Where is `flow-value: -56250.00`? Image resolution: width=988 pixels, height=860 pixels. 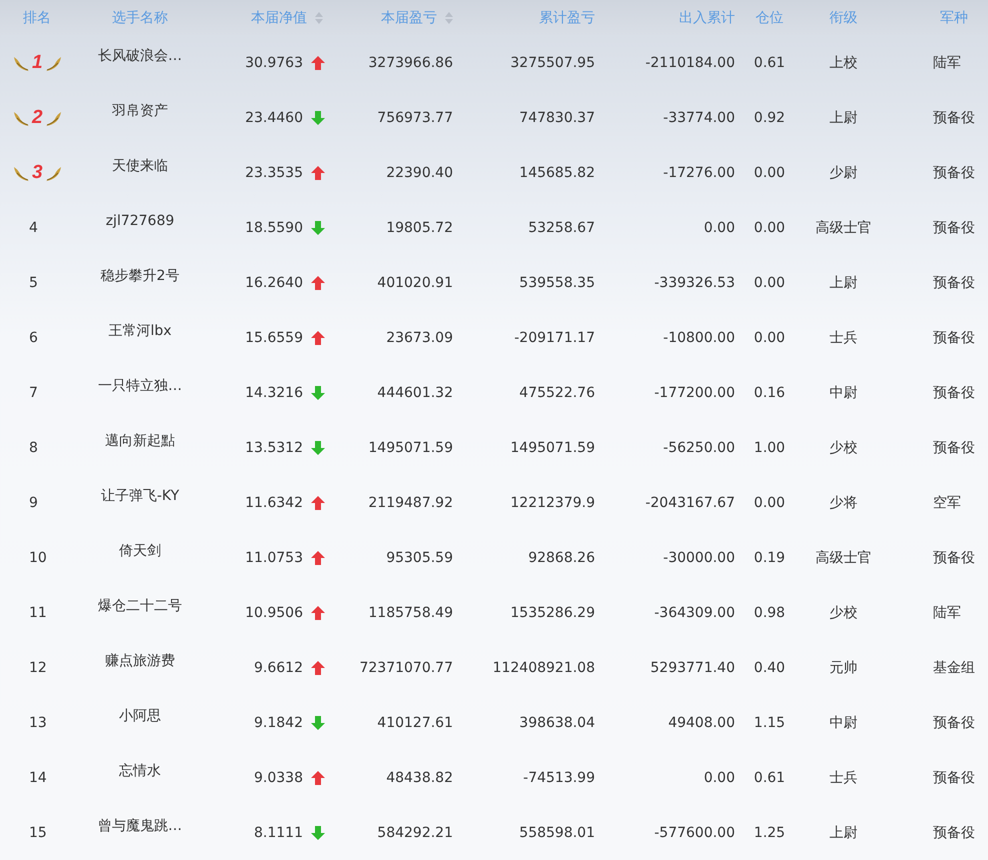
flow-value: -56250.00 is located at coordinates (699, 448).